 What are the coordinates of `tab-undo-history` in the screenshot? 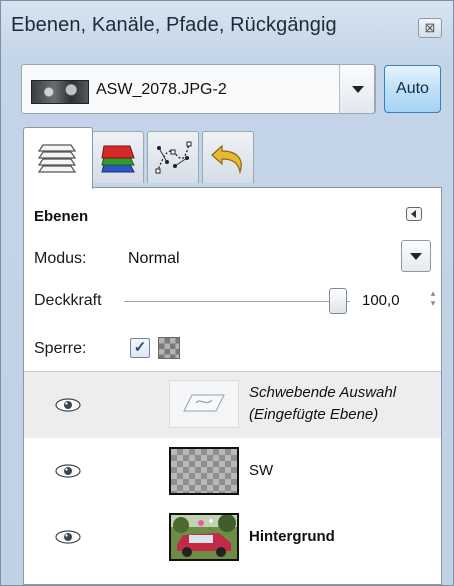 It's located at (228, 157).